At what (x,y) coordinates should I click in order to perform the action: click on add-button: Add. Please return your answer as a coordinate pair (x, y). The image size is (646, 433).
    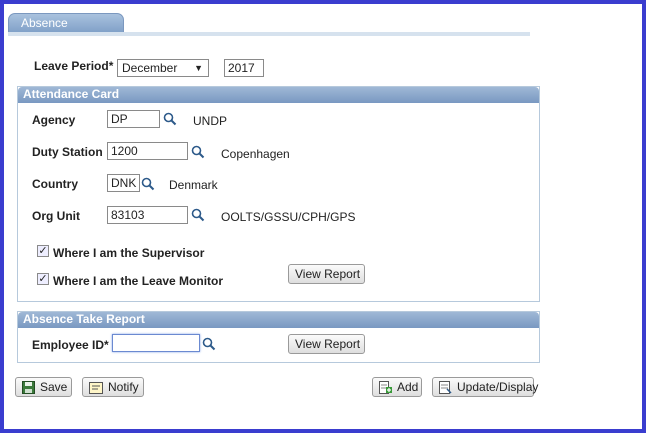
    Looking at the image, I should click on (397, 387).